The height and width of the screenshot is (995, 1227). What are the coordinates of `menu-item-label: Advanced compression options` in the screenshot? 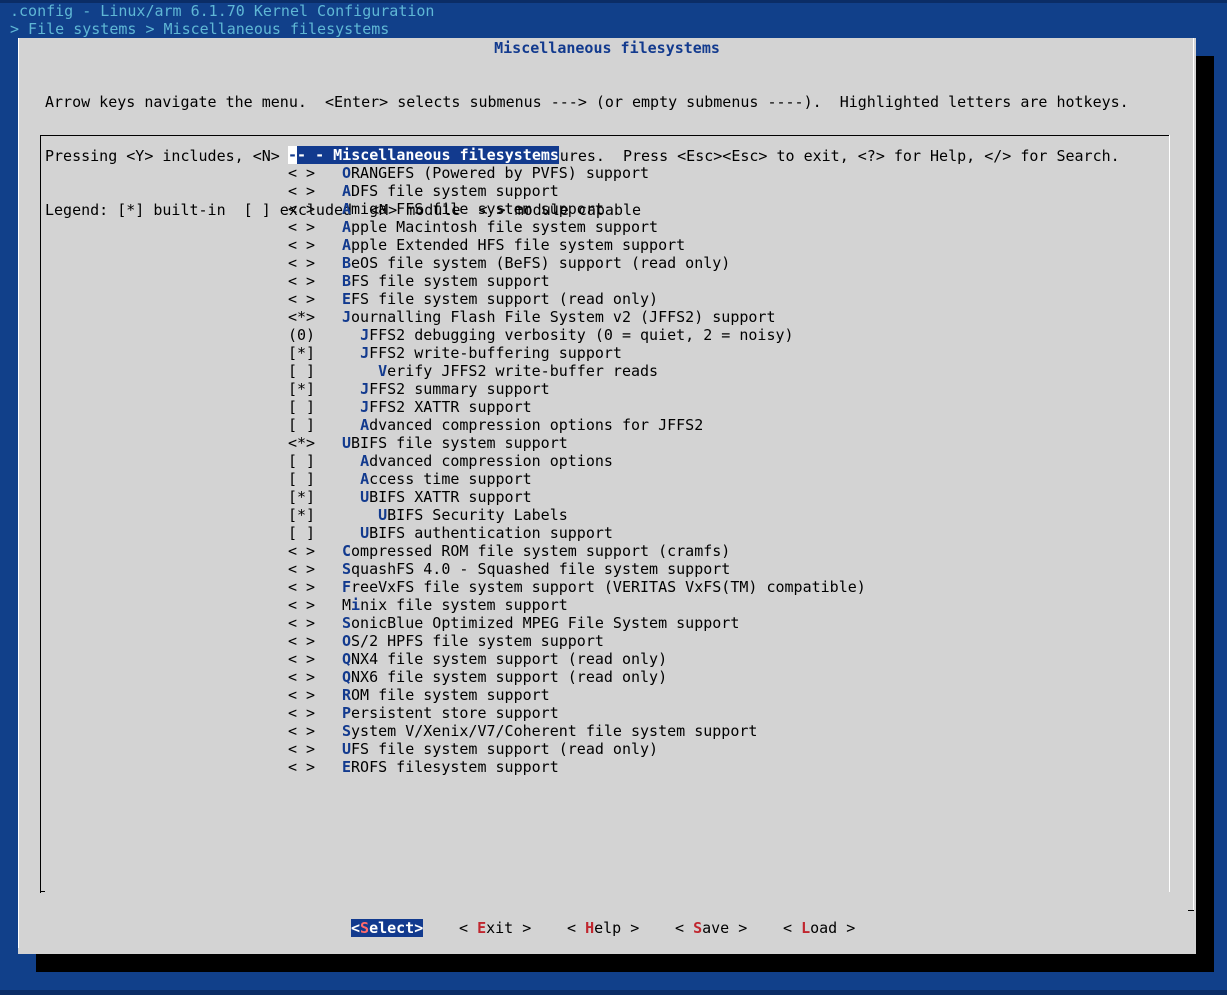 It's located at (486, 461).